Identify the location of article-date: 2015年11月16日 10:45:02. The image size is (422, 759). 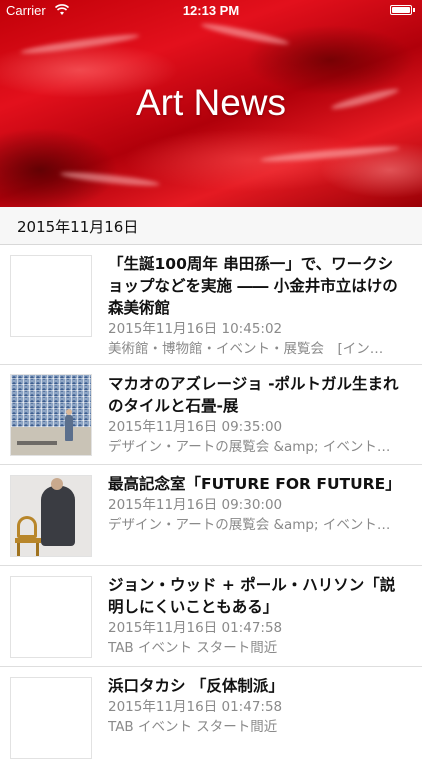
(195, 329).